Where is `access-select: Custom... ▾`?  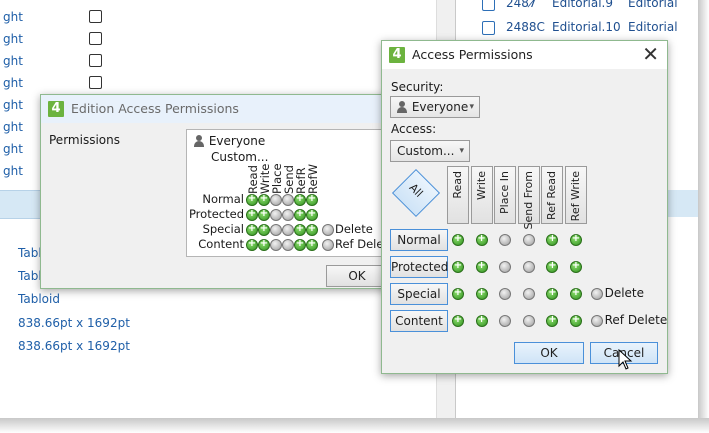
access-select: Custom... ▾ is located at coordinates (430, 151).